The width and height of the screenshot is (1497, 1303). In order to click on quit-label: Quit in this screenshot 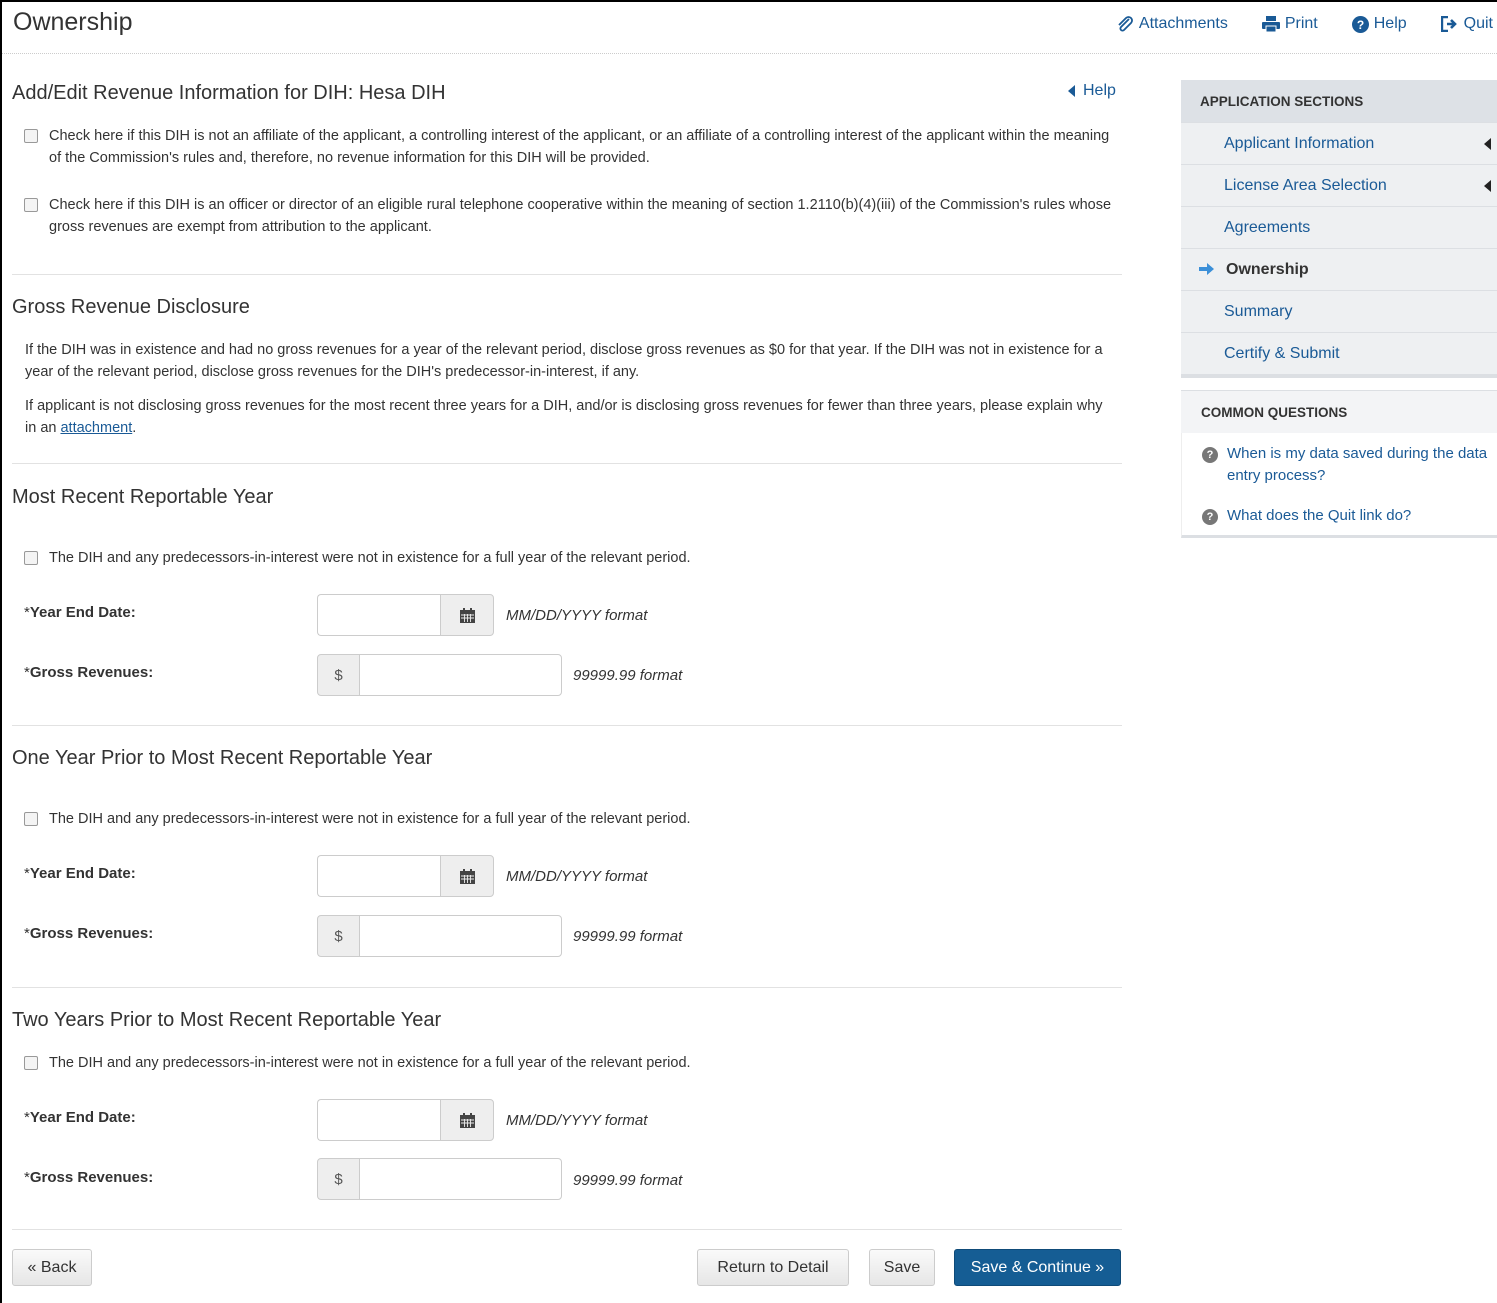, I will do `click(1478, 23)`.